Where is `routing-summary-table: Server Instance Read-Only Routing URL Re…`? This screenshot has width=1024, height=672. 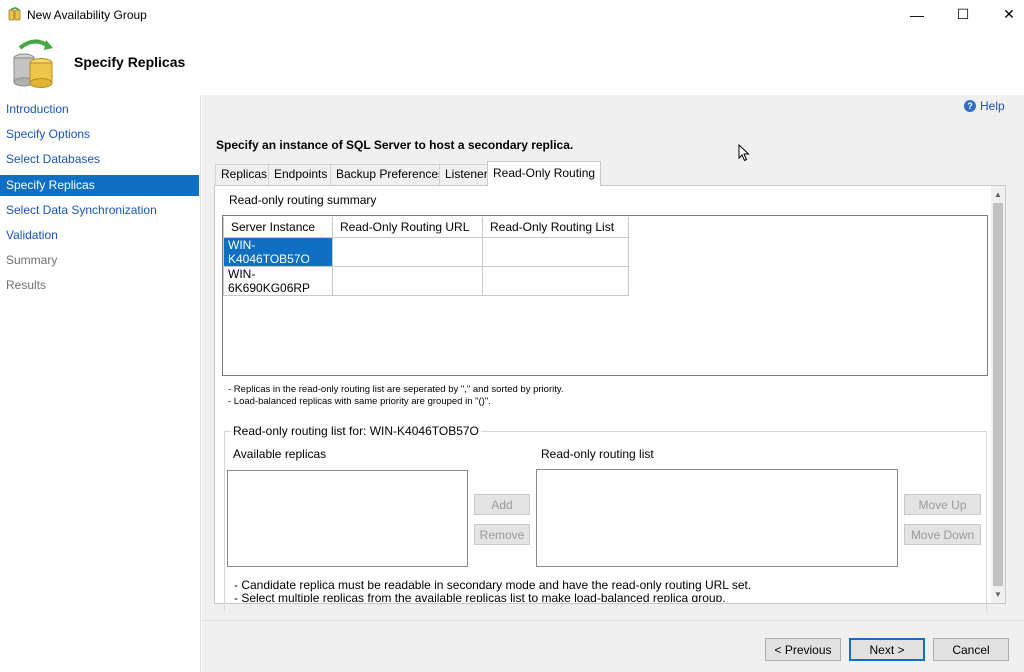
routing-summary-table: Server Instance Read-Only Routing URL Re… is located at coordinates (426, 256).